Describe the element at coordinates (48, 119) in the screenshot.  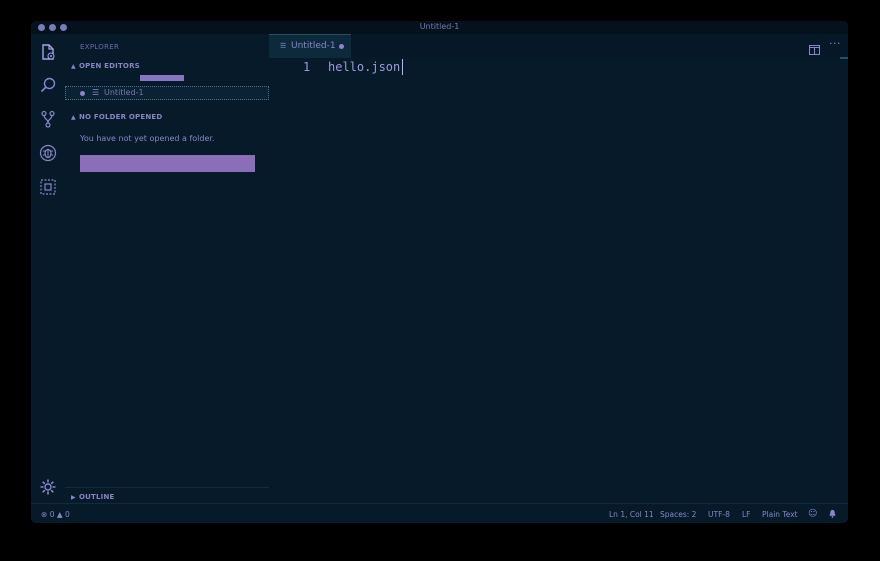
I see `source-control-icon` at that location.